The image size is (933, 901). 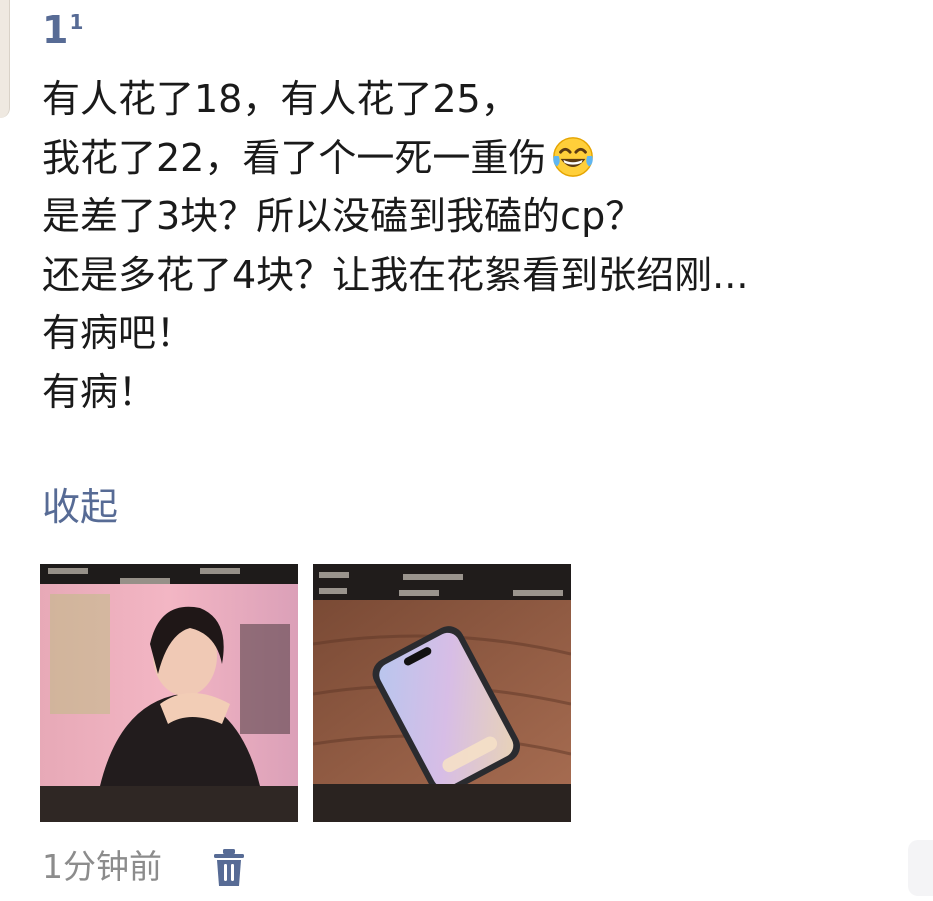 I want to click on collapse-link: 收起, so click(x=80, y=507).